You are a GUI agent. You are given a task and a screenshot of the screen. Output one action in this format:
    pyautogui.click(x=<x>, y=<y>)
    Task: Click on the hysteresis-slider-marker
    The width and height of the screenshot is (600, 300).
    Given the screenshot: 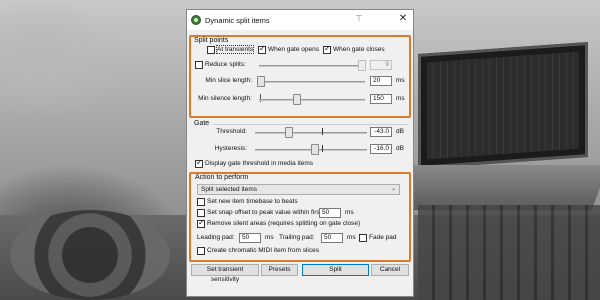 What is the action you would take?
    pyautogui.click(x=322, y=148)
    